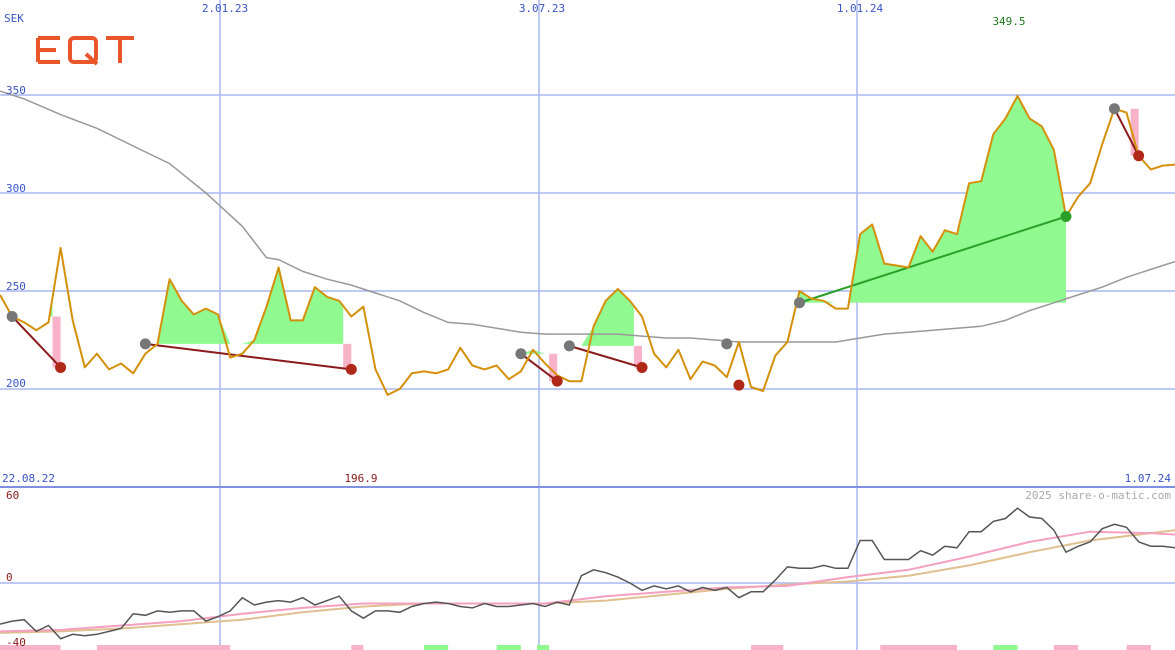 Image resolution: width=1175 pixels, height=650 pixels. Describe the element at coordinates (16, 642) in the screenshot. I see `osc-y-tick-label: -40` at that location.